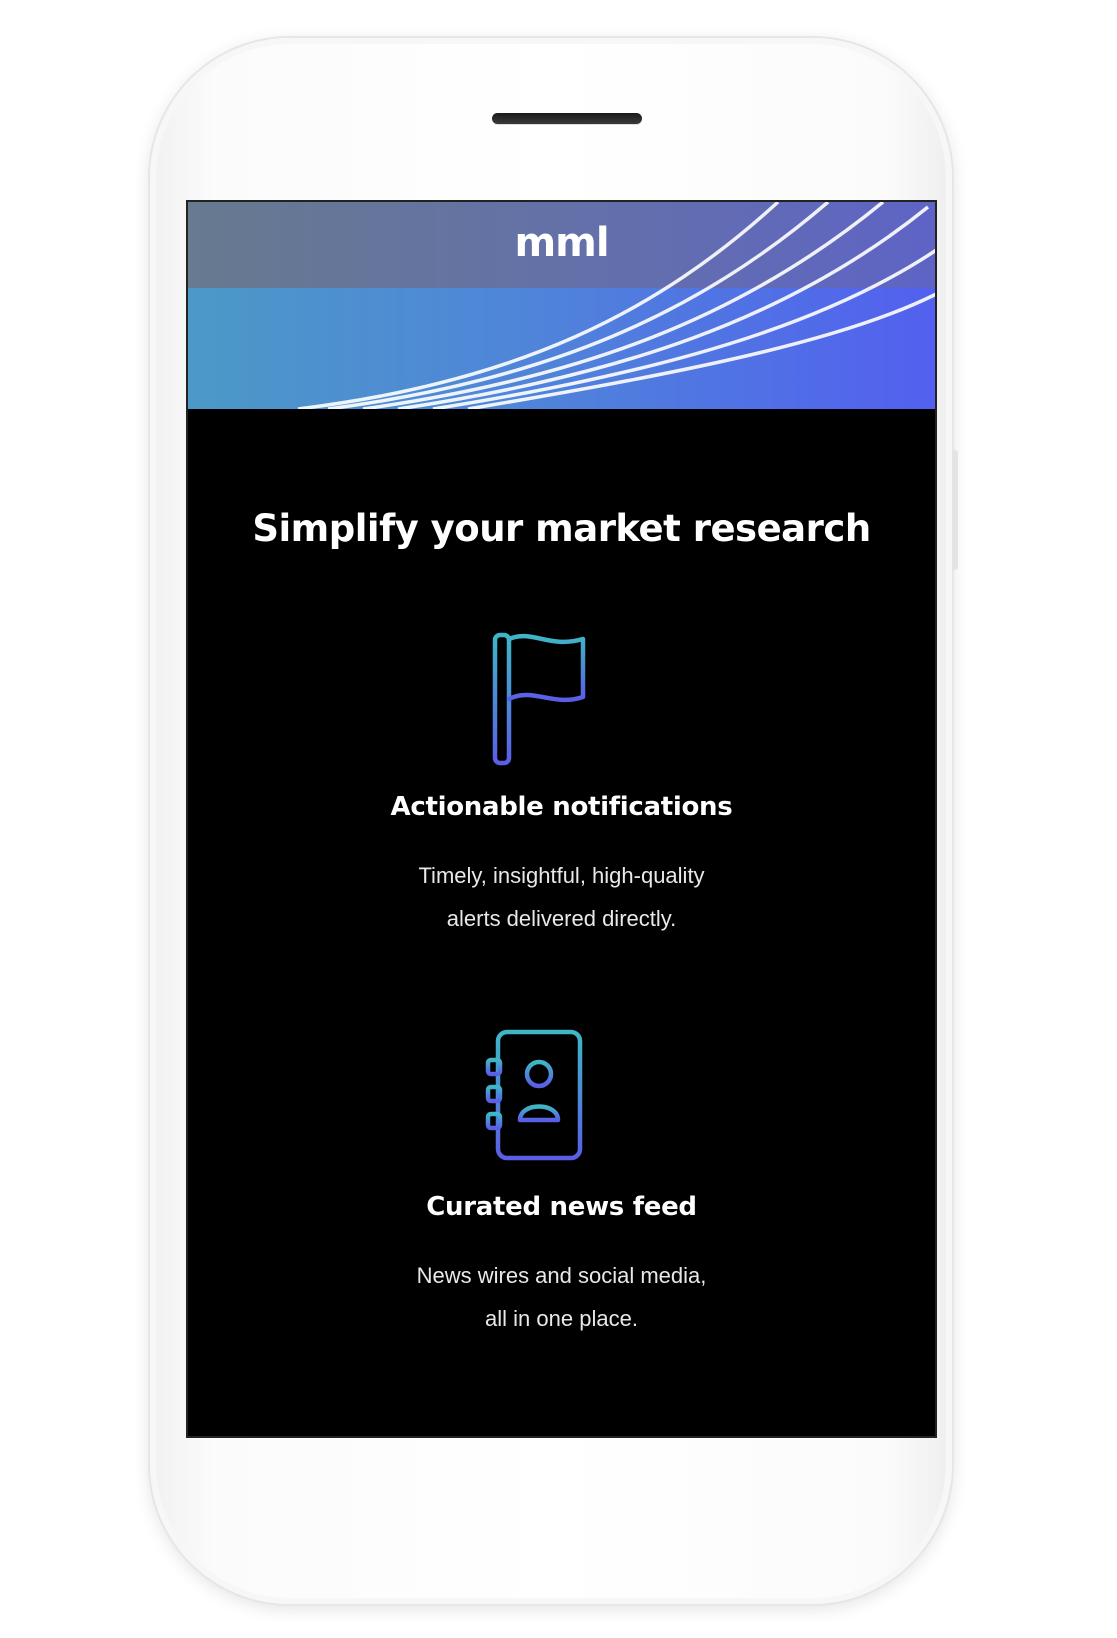 Image resolution: width=1117 pixels, height=1638 pixels. I want to click on description-line: all in one place., so click(561, 1318).